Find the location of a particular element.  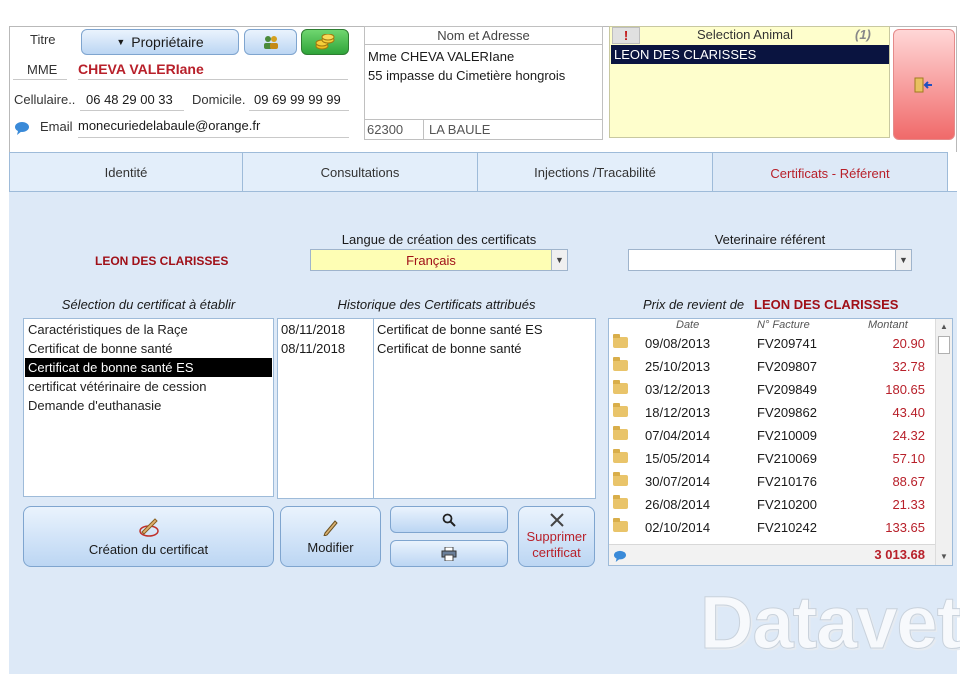

prix-facture: FV209741 is located at coordinates (787, 343).